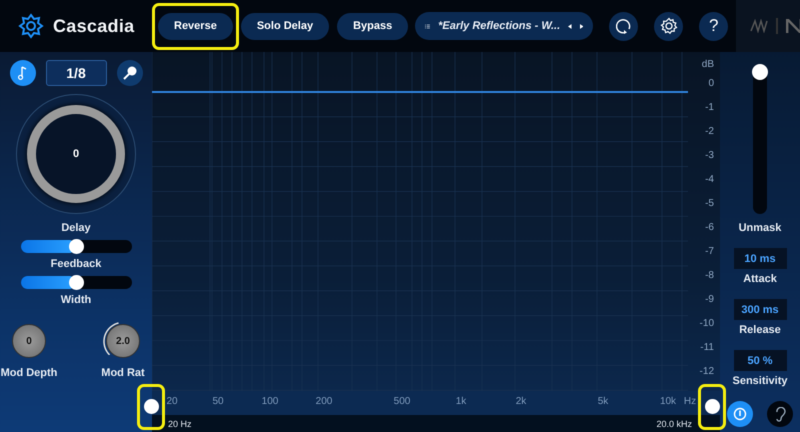 The height and width of the screenshot is (432, 800). I want to click on settings-button, so click(669, 26).